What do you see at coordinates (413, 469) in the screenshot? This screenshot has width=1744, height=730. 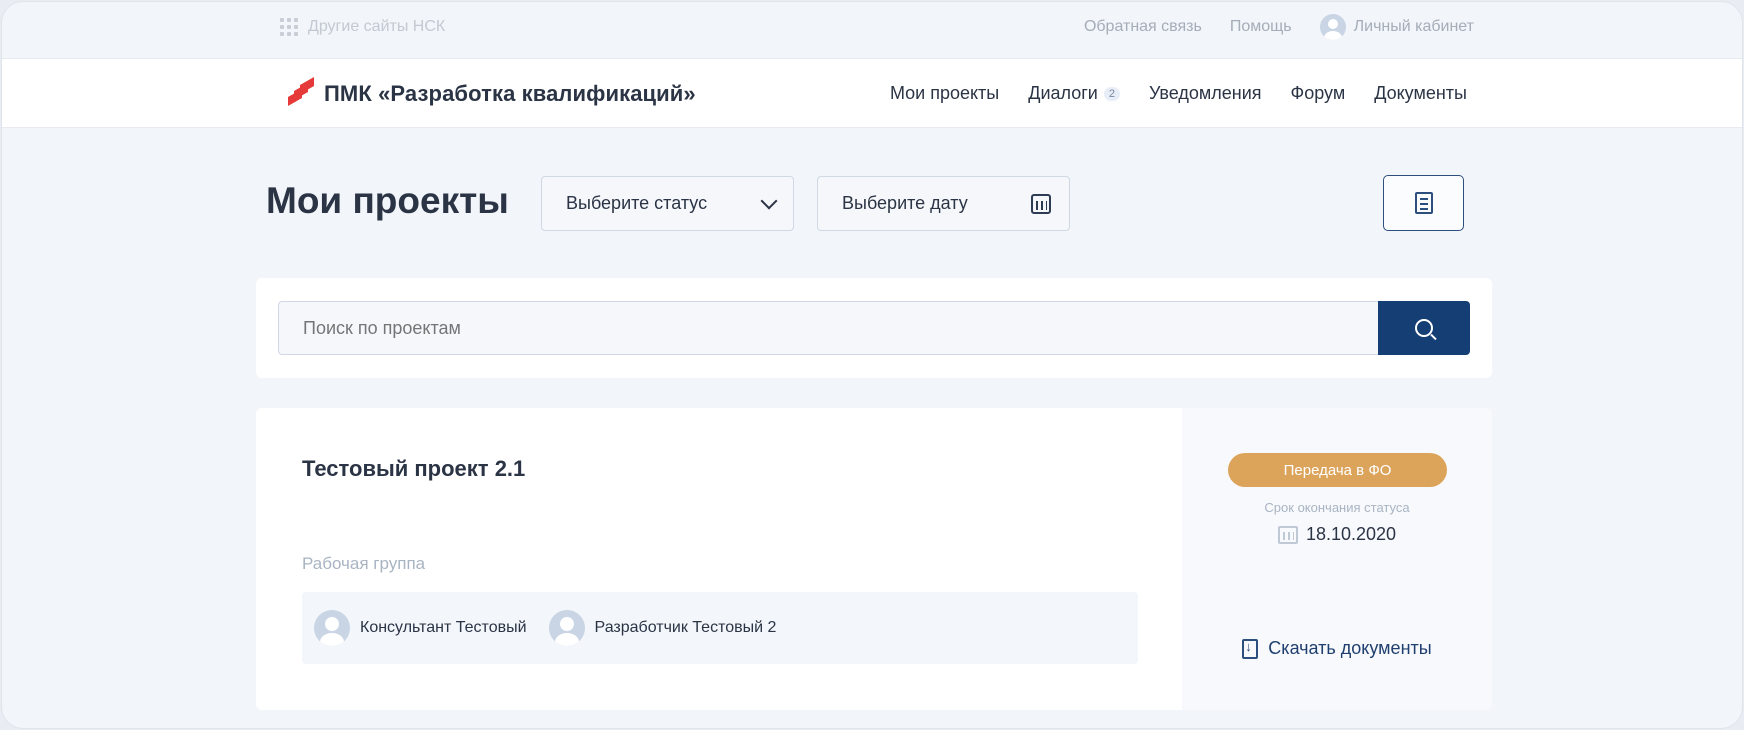 I see `project-title: Тестовый проект 2.1` at bounding box center [413, 469].